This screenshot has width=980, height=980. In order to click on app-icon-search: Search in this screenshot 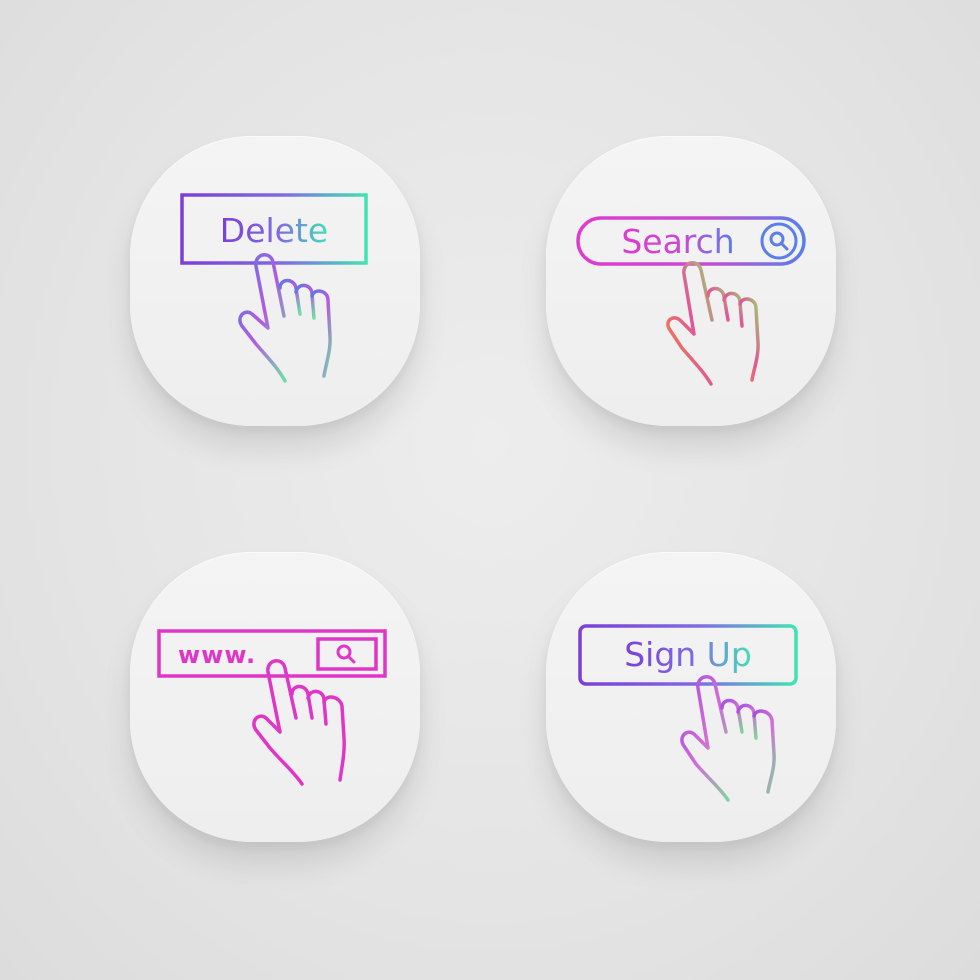, I will do `click(691, 281)`.